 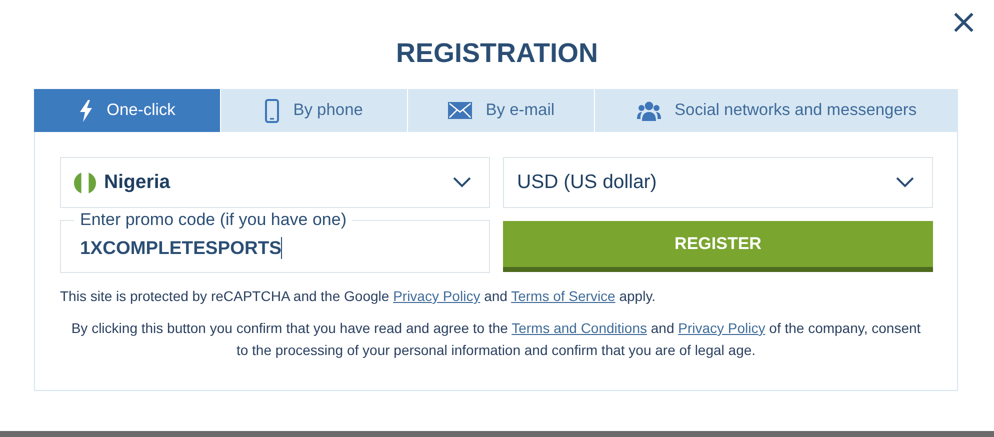 I want to click on tab: By e-mail, so click(x=502, y=110).